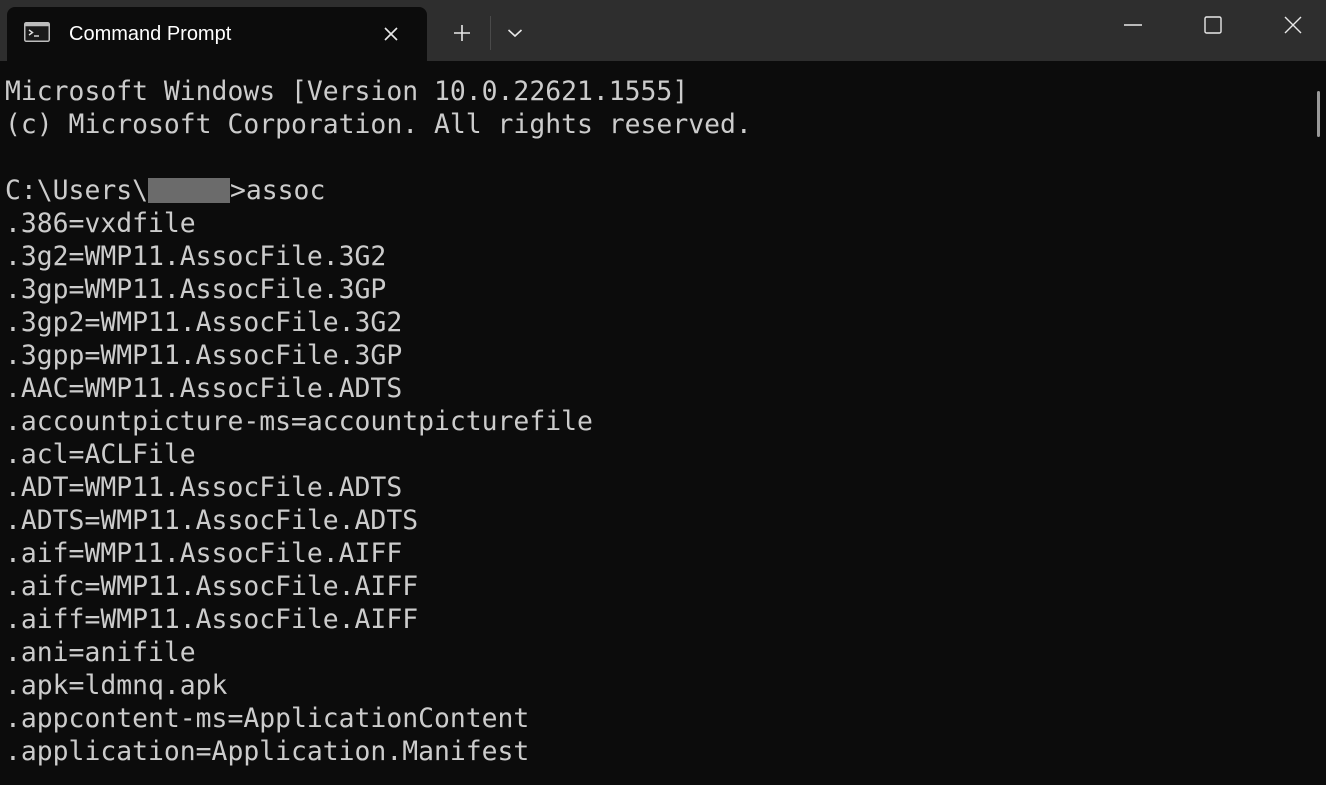  What do you see at coordinates (196, 256) in the screenshot?
I see `output-line: .3g2=WMP11.AssocFile.3G2` at bounding box center [196, 256].